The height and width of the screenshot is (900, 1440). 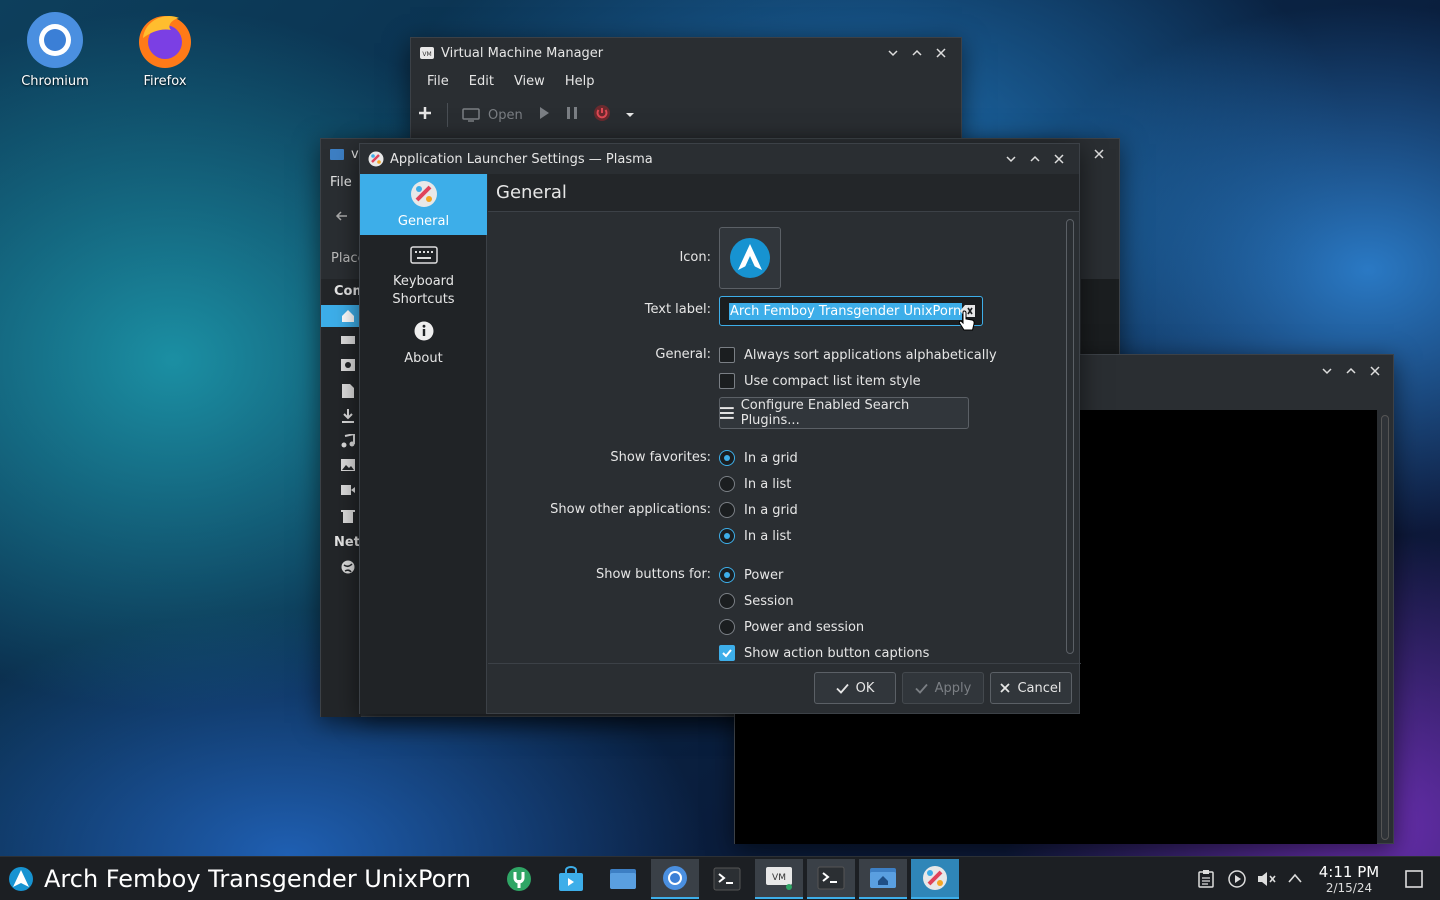 What do you see at coordinates (630, 115) in the screenshot?
I see `power-menu-chevron-icon` at bounding box center [630, 115].